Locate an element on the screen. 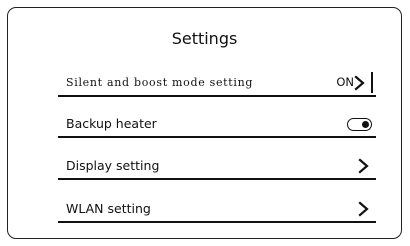 The width and height of the screenshot is (410, 246). page-title: Settings is located at coordinates (204, 38).